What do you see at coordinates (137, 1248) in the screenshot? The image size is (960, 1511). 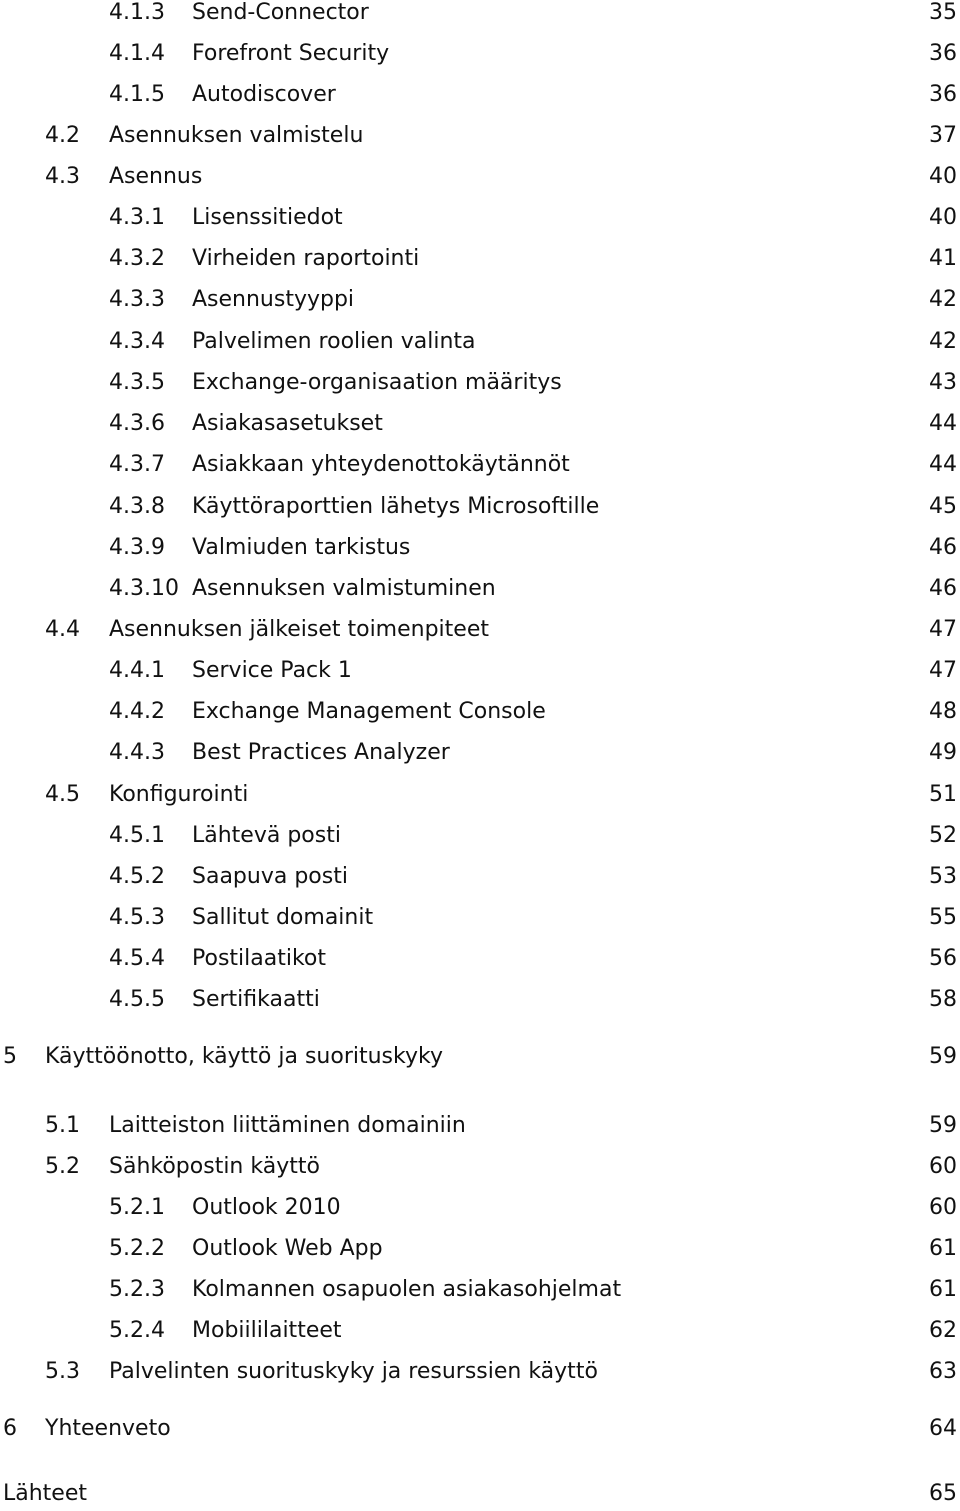 I see `toc-entry-number: 5.2.2` at bounding box center [137, 1248].